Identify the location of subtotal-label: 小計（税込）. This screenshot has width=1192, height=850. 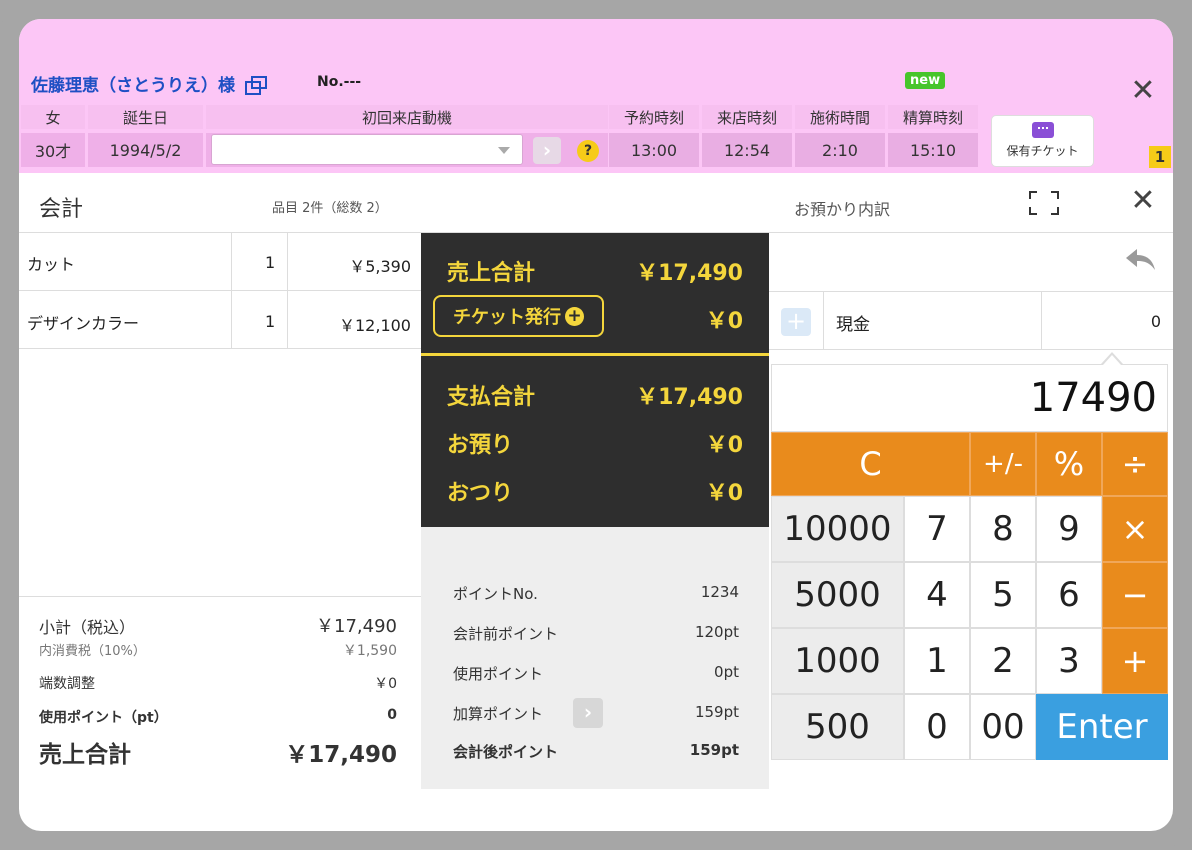
(87, 627).